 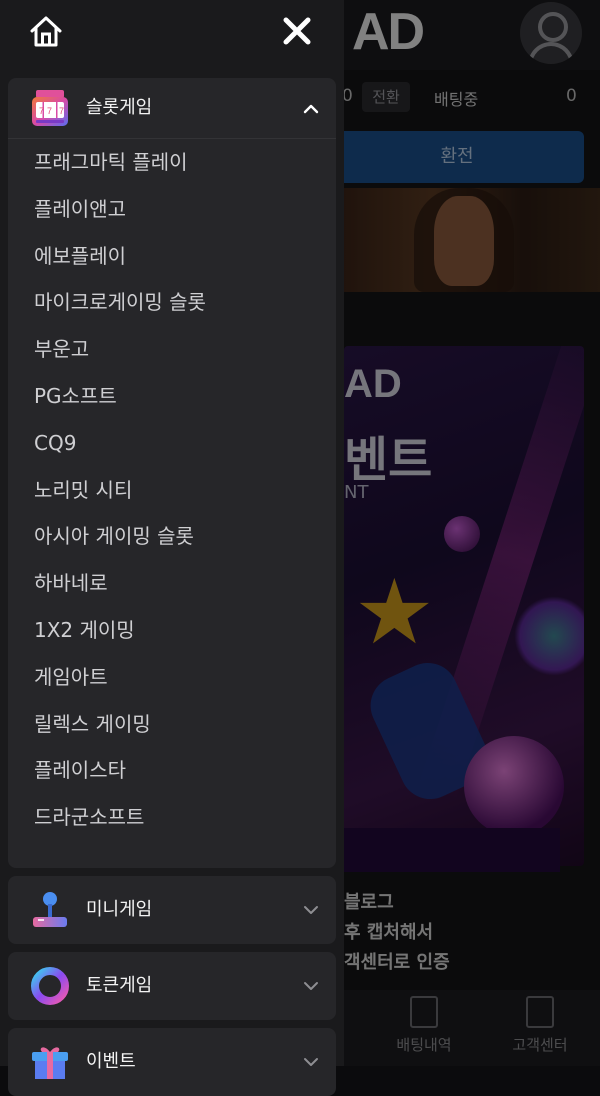 What do you see at coordinates (46, 32) in the screenshot?
I see `home-icon` at bounding box center [46, 32].